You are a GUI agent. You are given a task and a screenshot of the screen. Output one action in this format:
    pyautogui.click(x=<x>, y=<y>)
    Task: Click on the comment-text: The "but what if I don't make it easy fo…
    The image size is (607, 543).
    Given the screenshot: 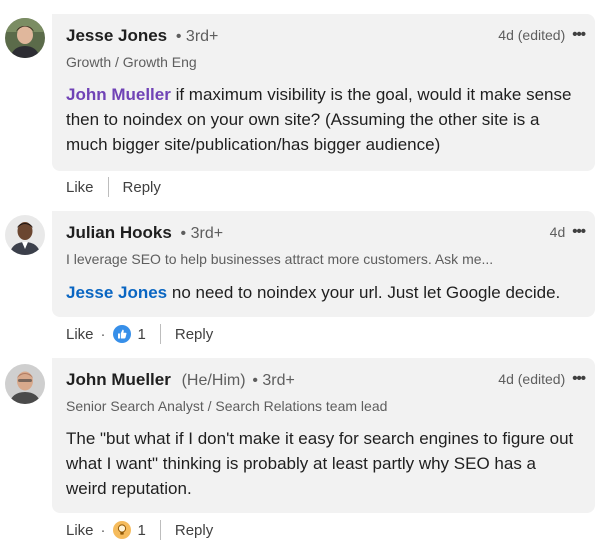 What is the action you would take?
    pyautogui.click(x=320, y=463)
    